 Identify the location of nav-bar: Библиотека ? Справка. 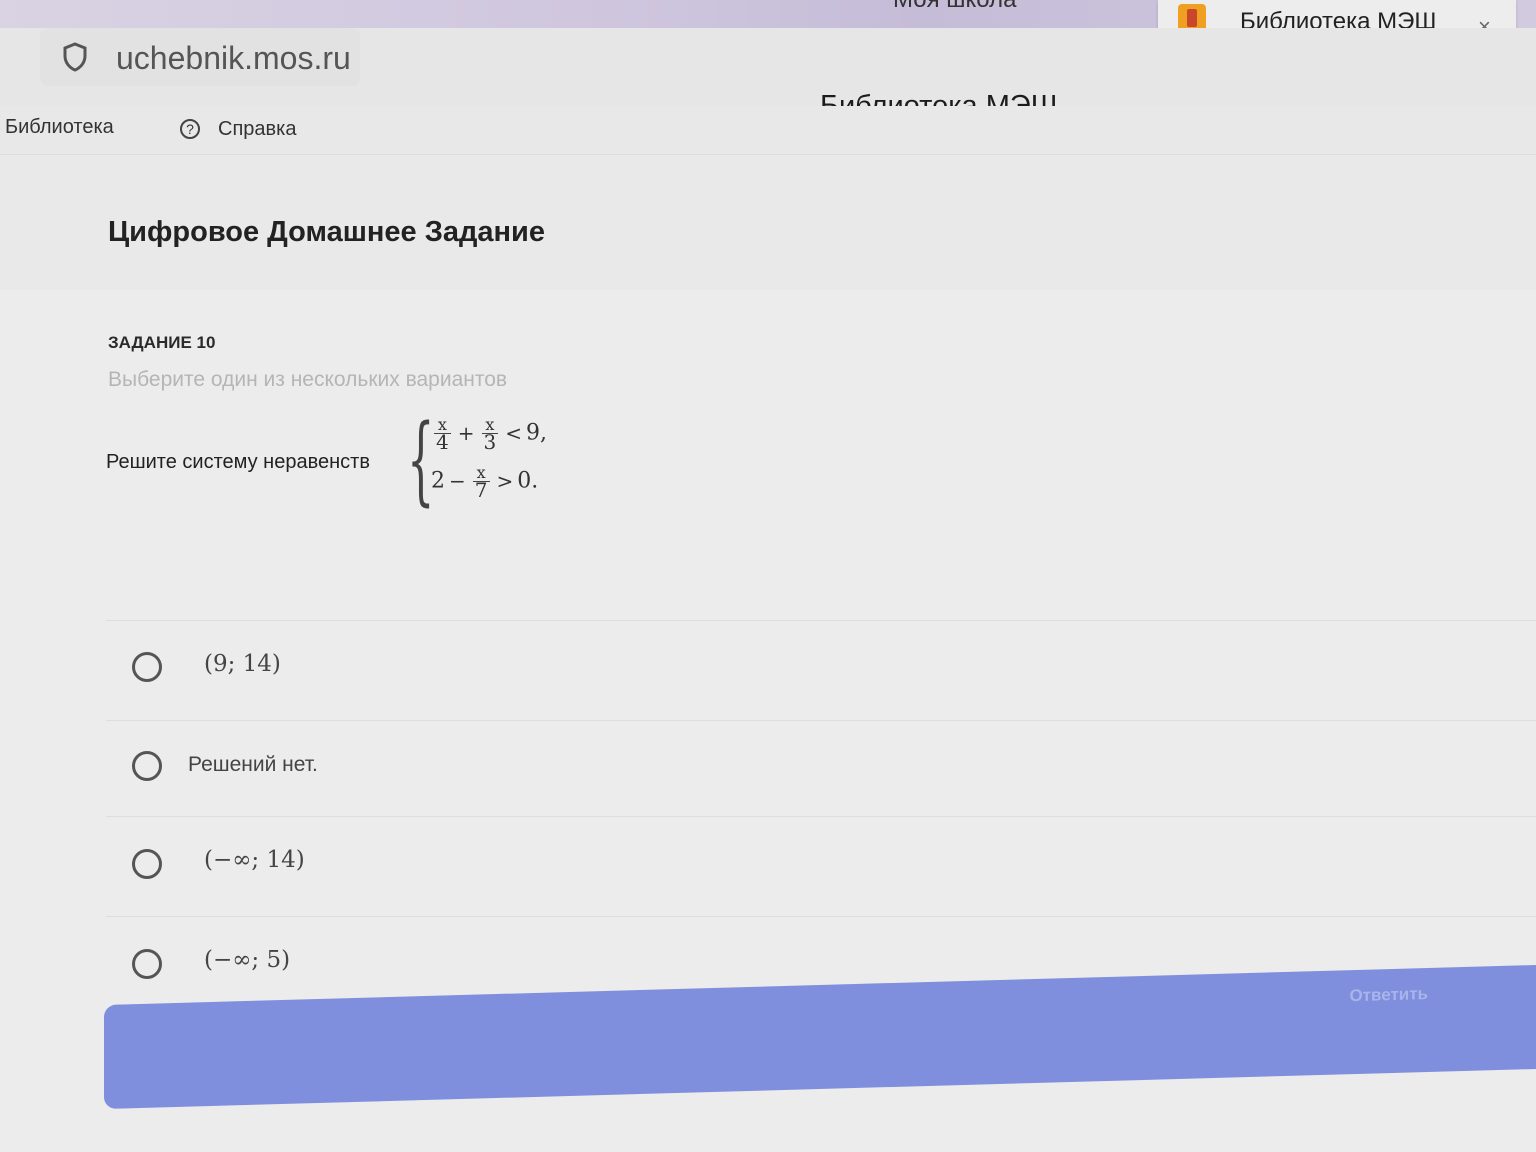
(768, 130).